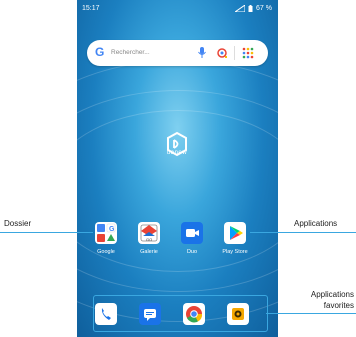 The image size is (356, 337). I want to click on app-label: Galerie, so click(149, 252).